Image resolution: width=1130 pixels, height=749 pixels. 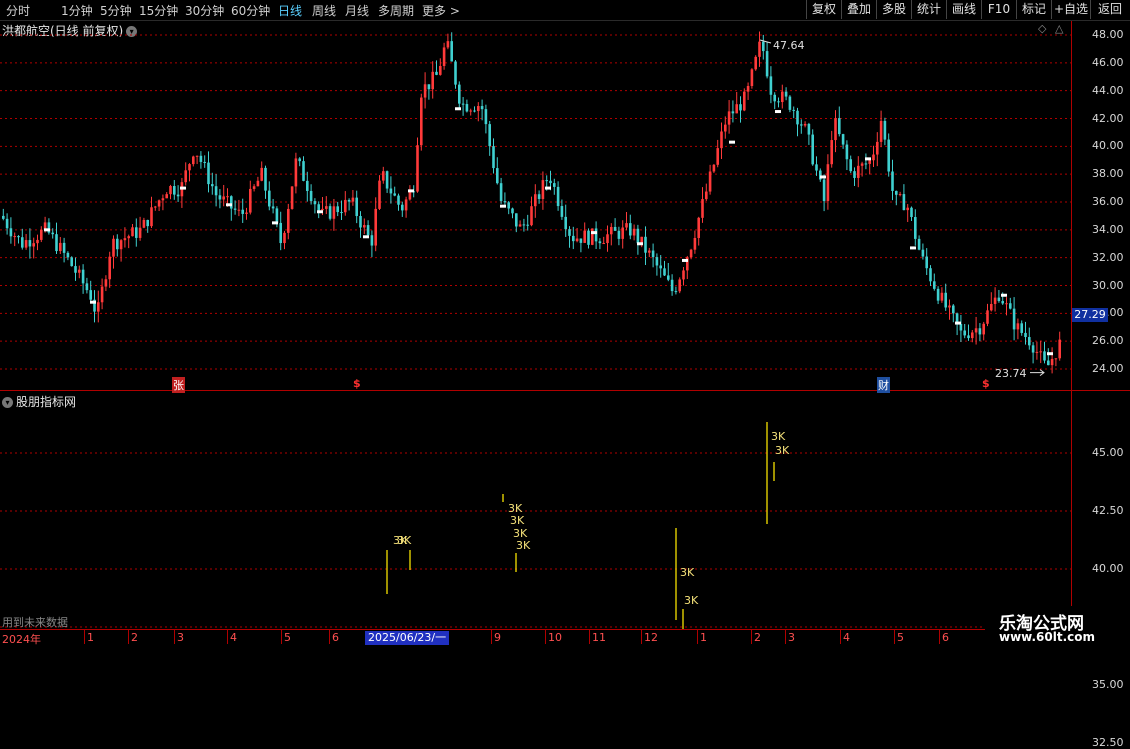 I want to click on indicator-tick-label: 40.00, so click(x=1108, y=568).